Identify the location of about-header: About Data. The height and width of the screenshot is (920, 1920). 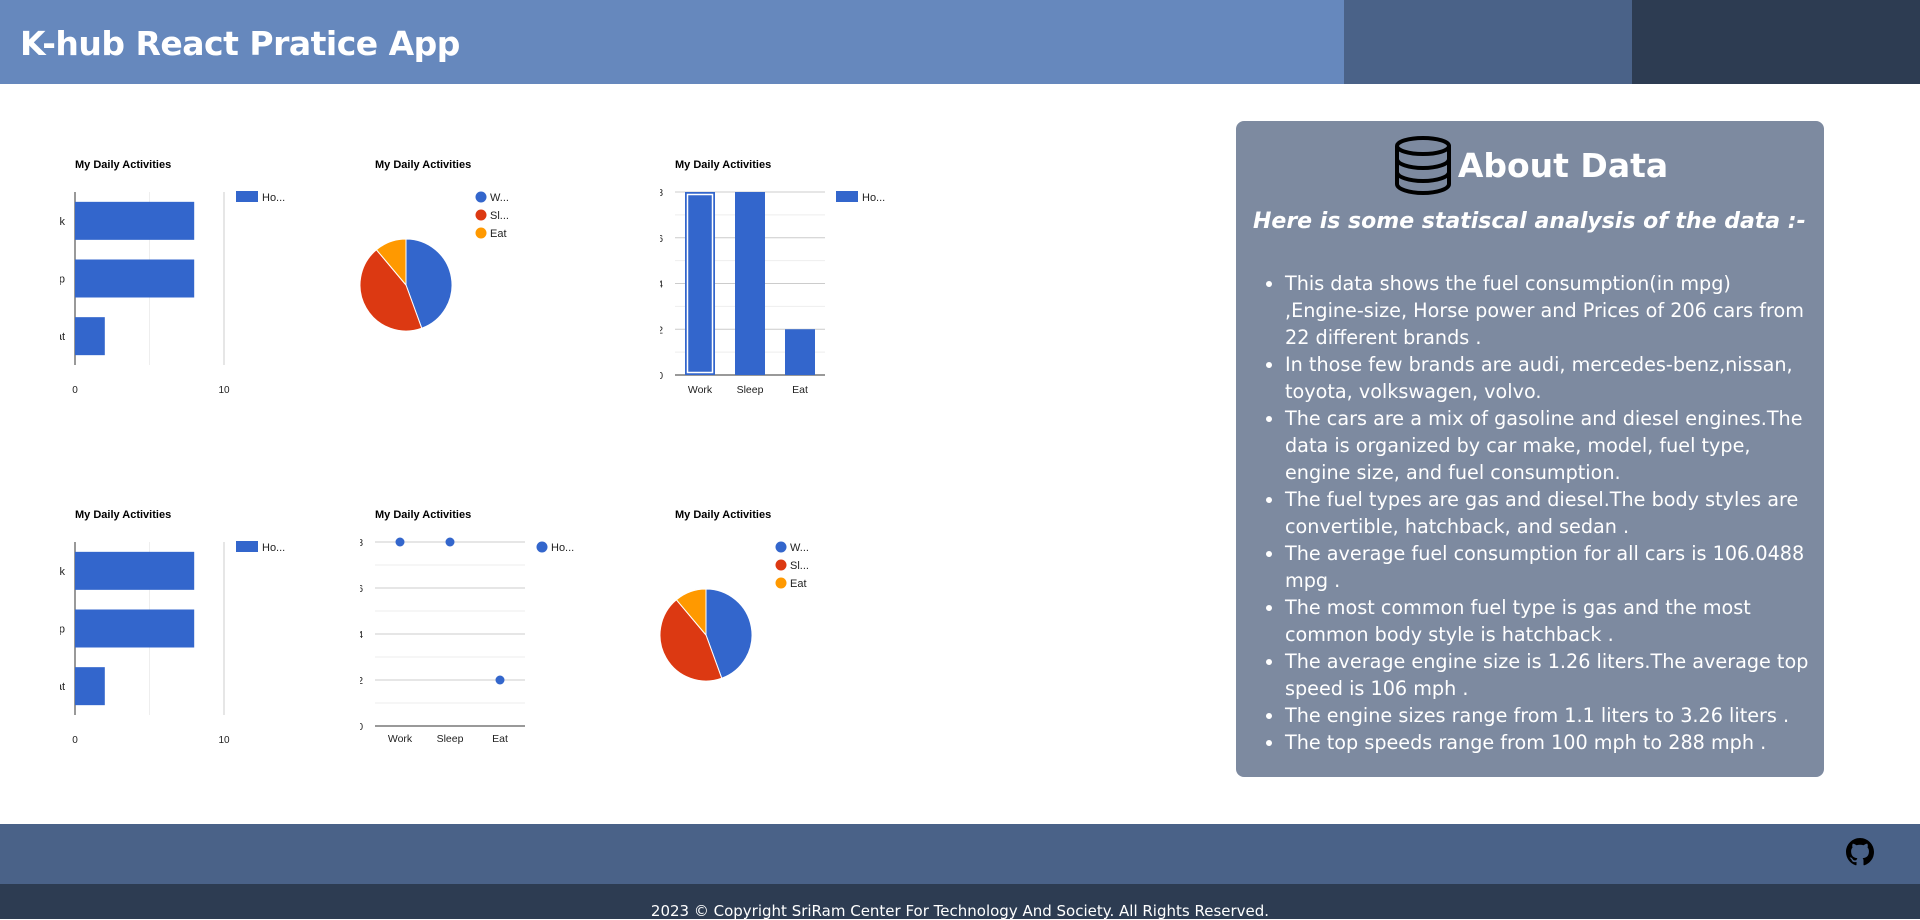
(1530, 165).